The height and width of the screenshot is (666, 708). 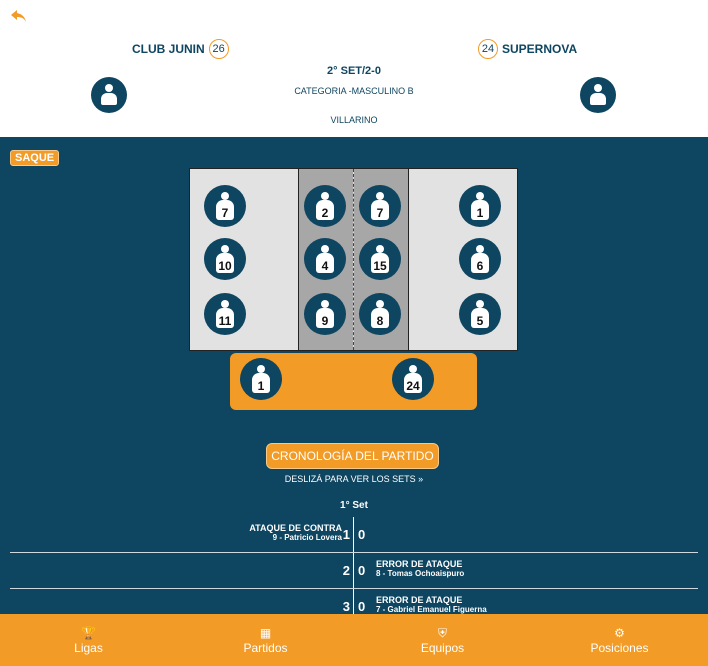 What do you see at coordinates (325, 210) in the screenshot?
I see `player-number: 2` at bounding box center [325, 210].